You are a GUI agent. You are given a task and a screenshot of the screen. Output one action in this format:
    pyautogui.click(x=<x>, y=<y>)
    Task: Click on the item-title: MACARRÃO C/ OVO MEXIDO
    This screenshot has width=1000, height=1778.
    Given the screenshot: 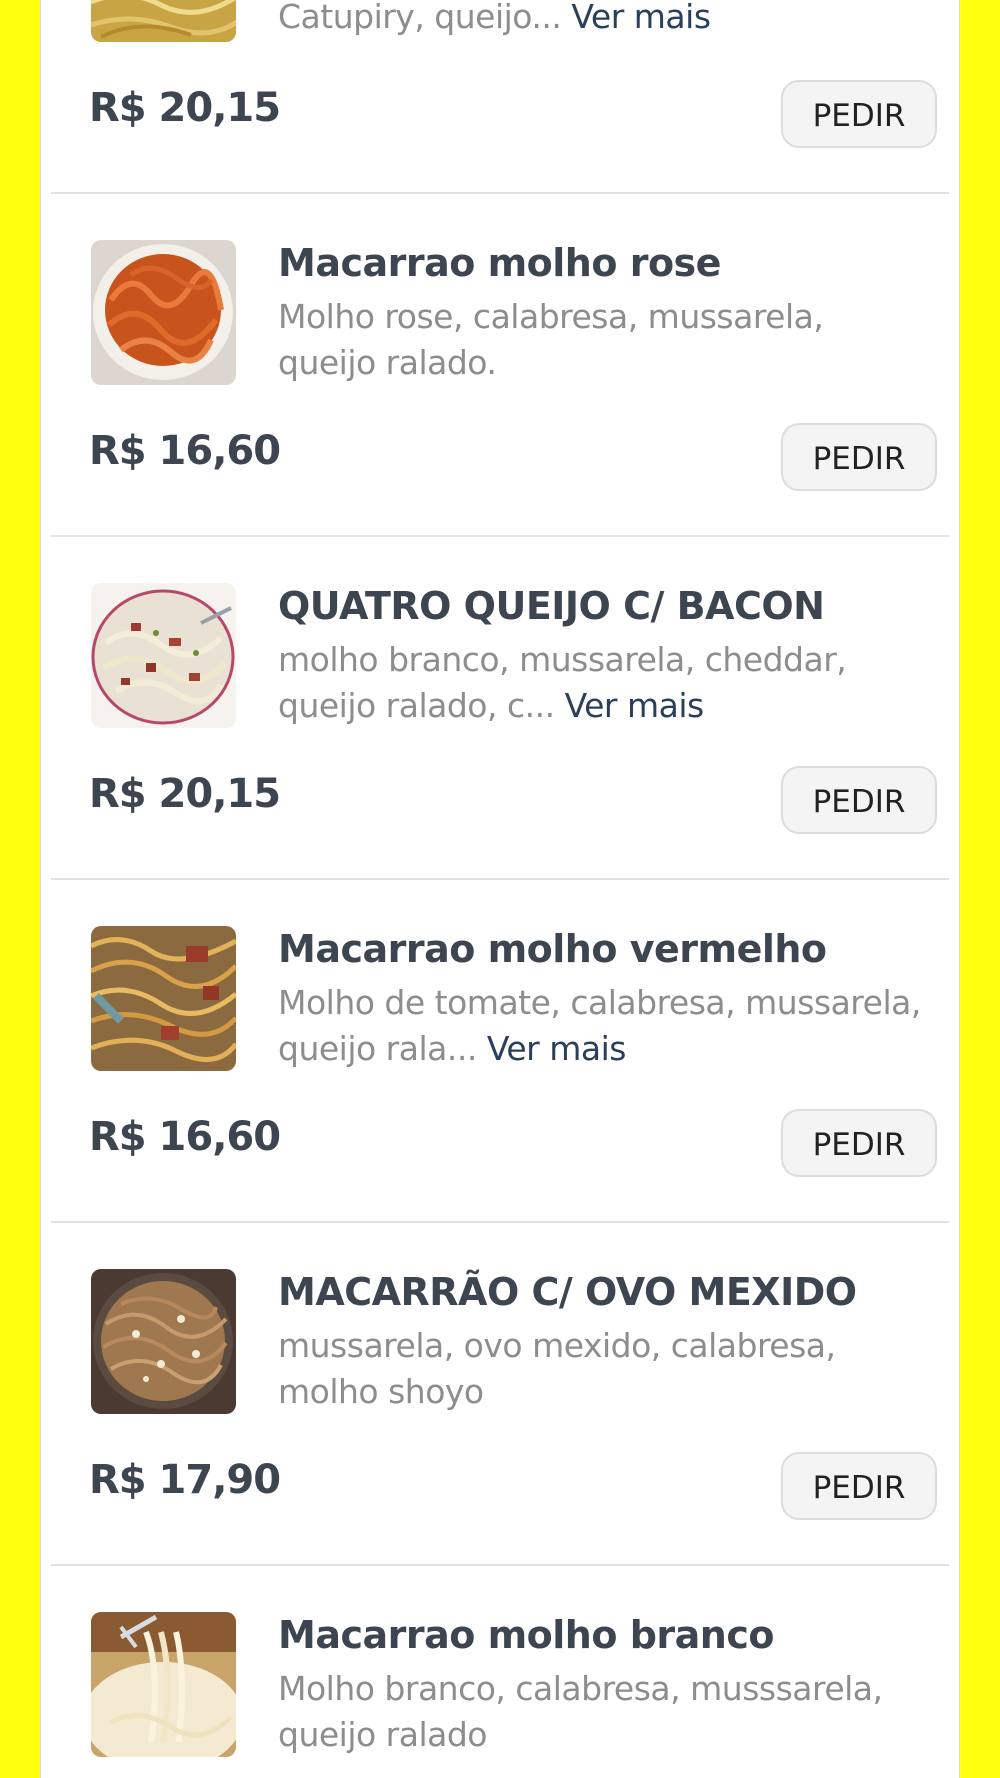 What is the action you would take?
    pyautogui.click(x=567, y=1292)
    